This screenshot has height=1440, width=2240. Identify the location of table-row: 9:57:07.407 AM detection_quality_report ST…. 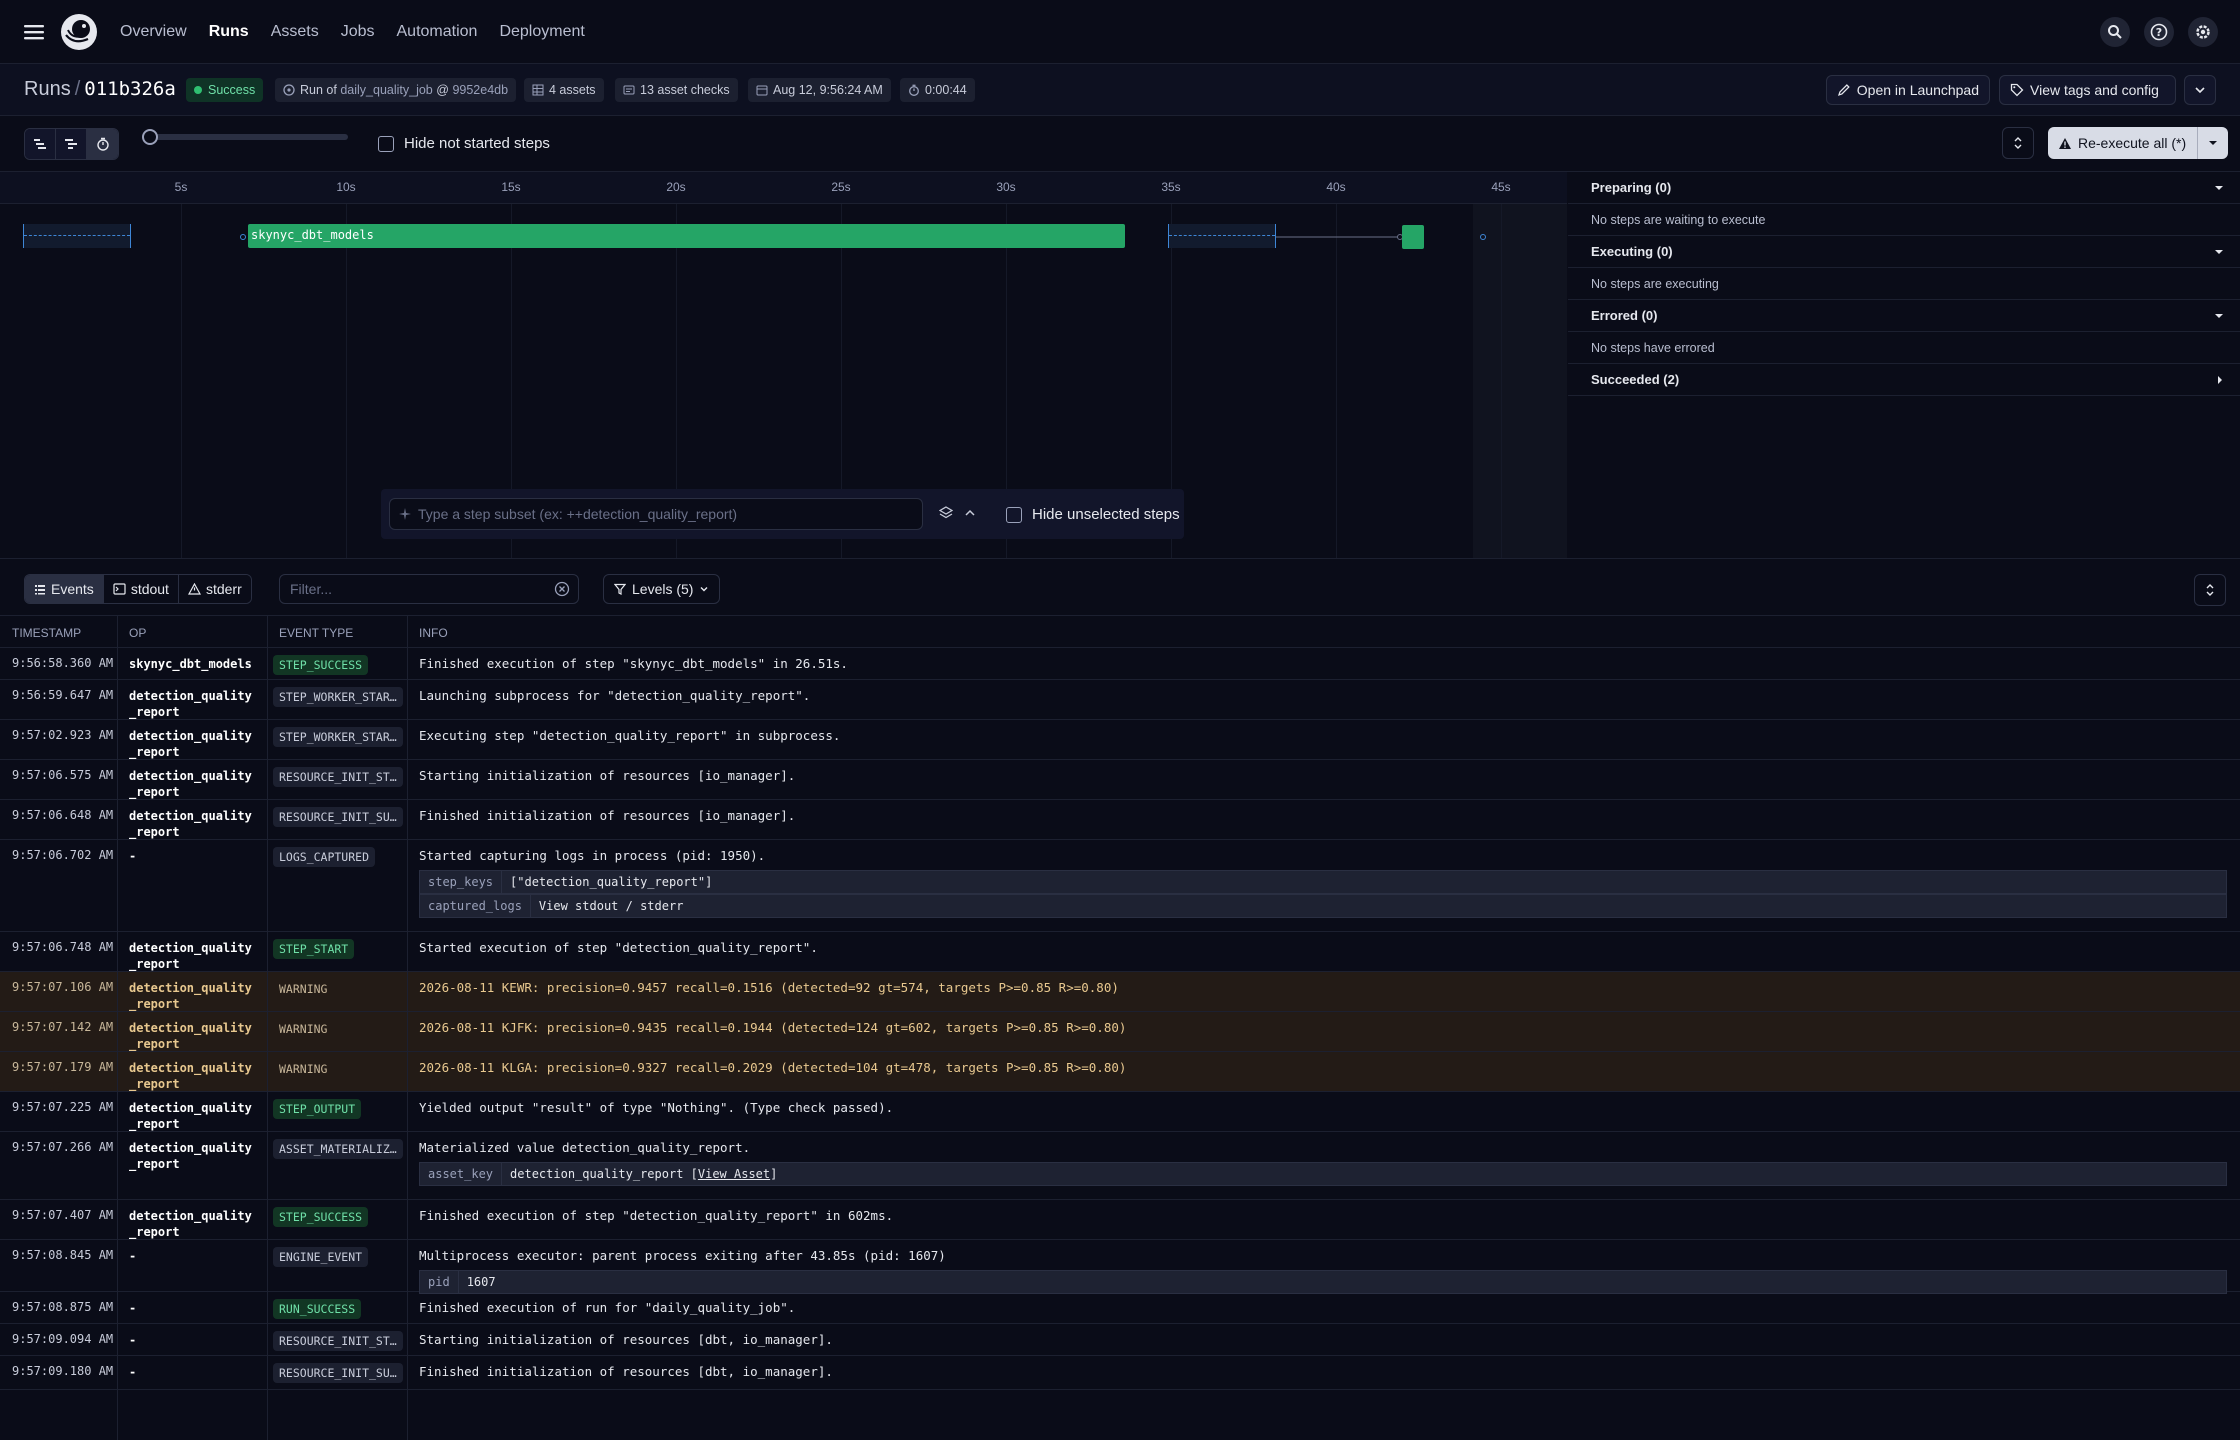
(1120, 1220).